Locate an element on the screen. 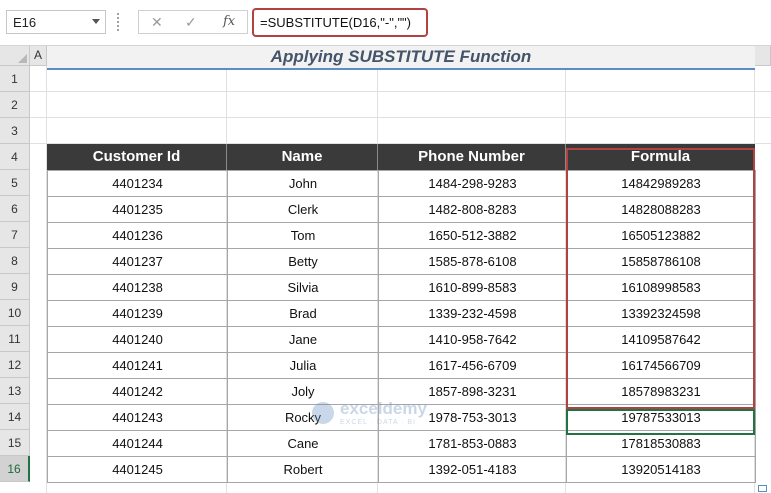 The image size is (771, 493). chevron-down-icon is located at coordinates (96, 21).